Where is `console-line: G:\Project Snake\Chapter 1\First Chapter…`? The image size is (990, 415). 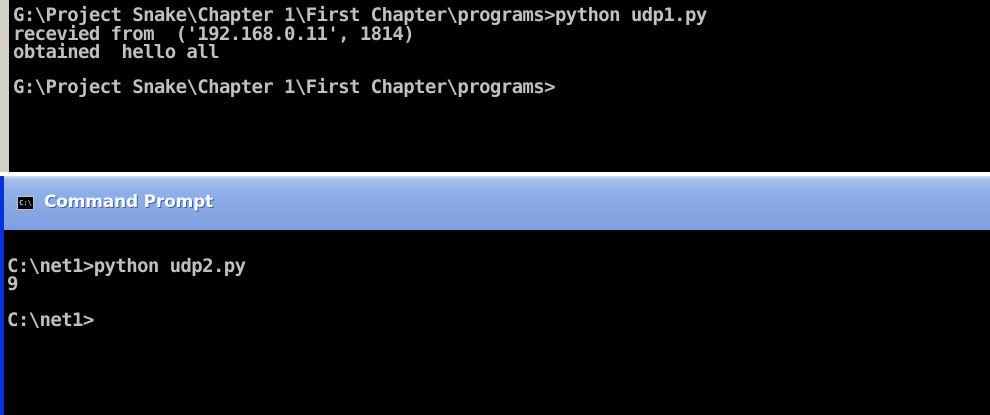
console-line: G:\Project Snake\Chapter 1\First Chapter… is located at coordinates (284, 87).